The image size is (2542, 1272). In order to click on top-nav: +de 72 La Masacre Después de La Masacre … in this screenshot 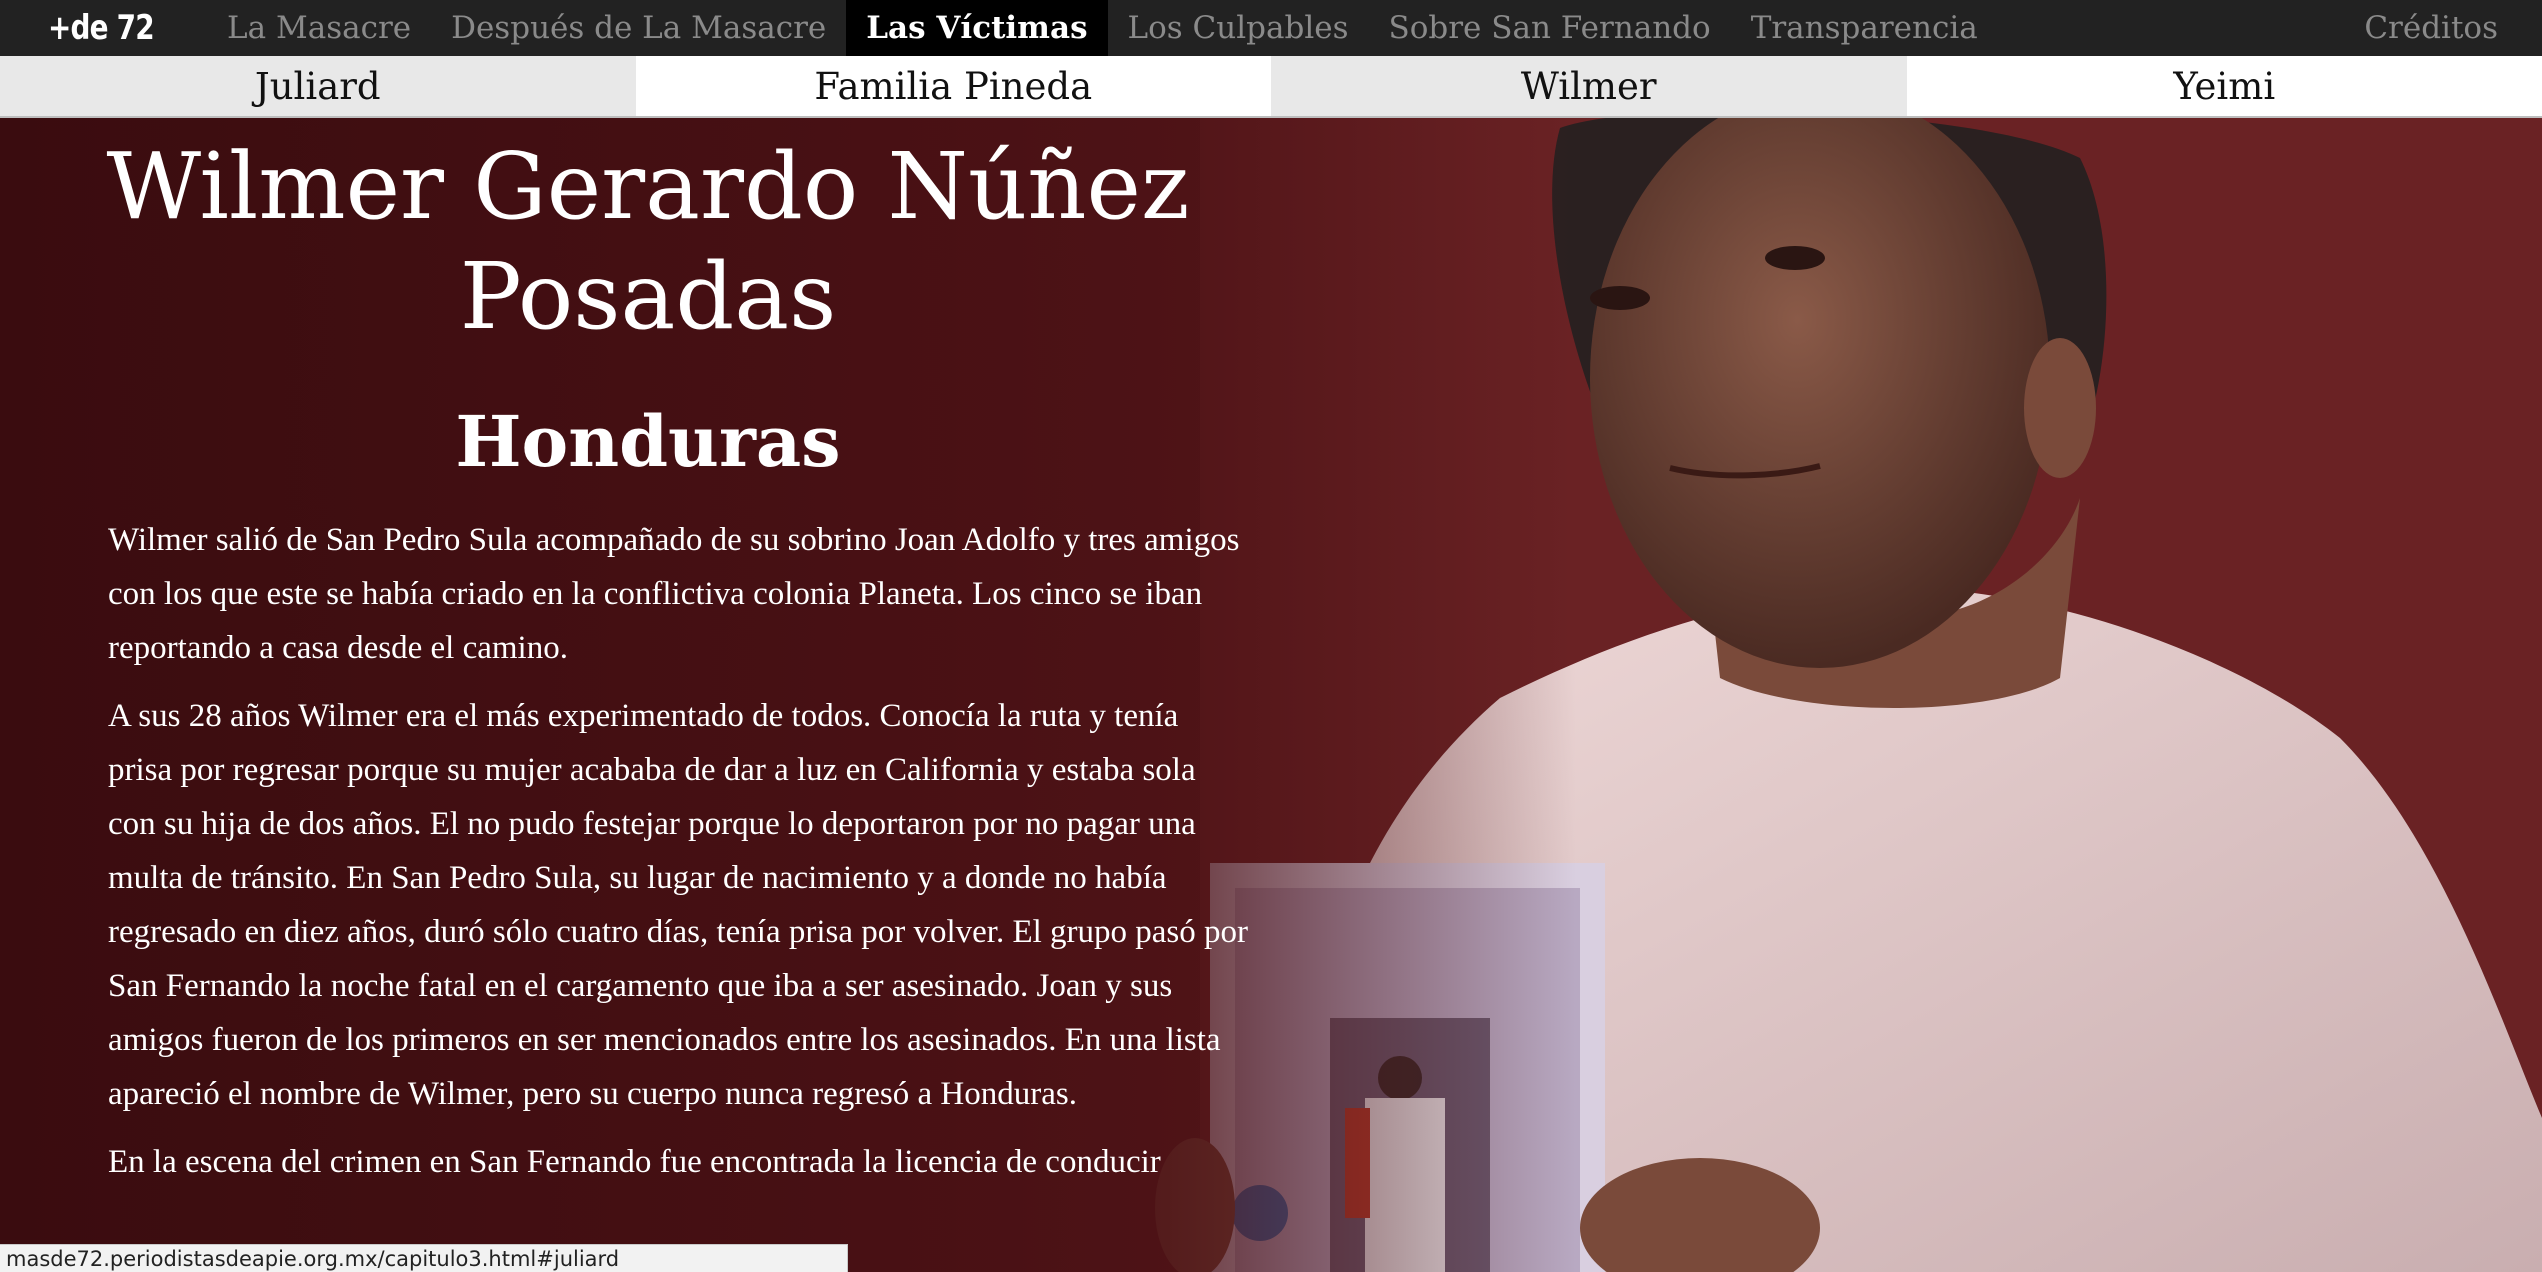, I will do `click(1271, 28)`.